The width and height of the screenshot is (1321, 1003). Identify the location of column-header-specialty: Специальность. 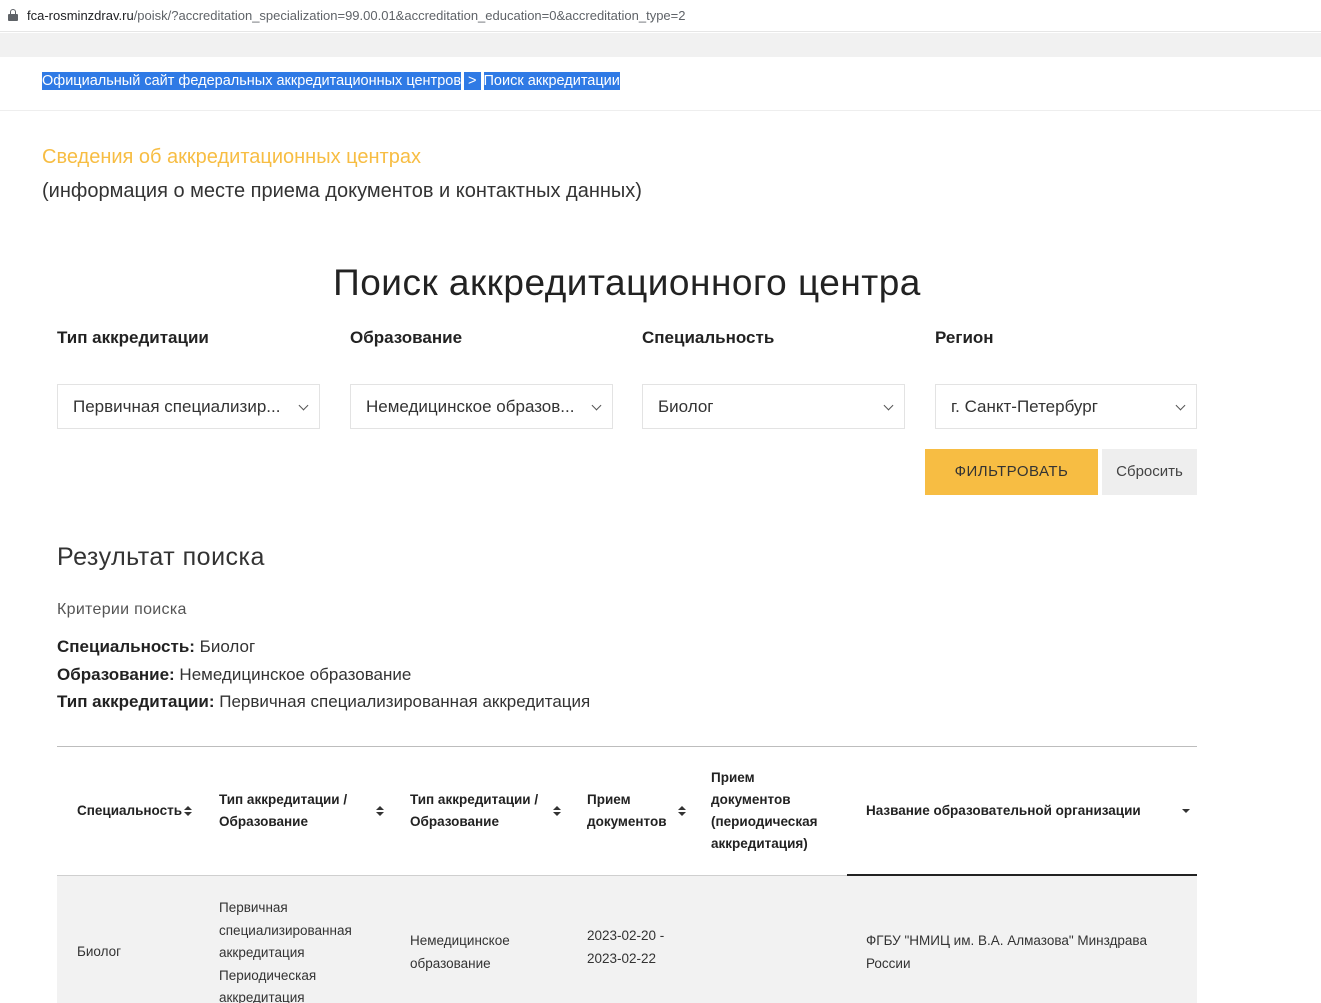
(132, 811).